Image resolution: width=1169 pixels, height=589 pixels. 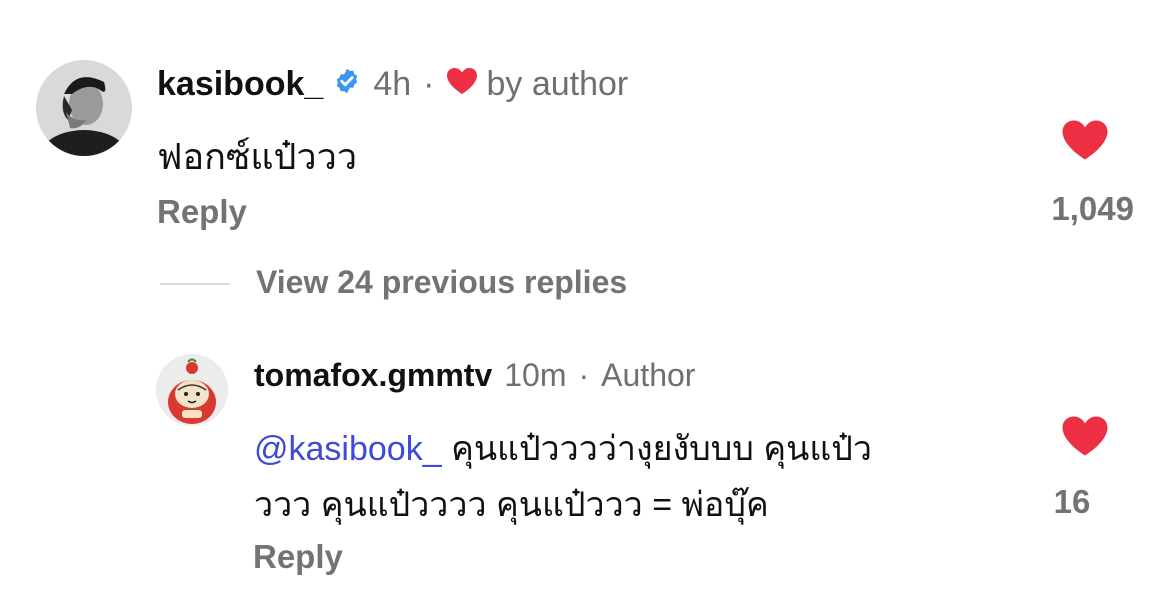 I want to click on reply-like-count: 16, so click(x=1072, y=501).